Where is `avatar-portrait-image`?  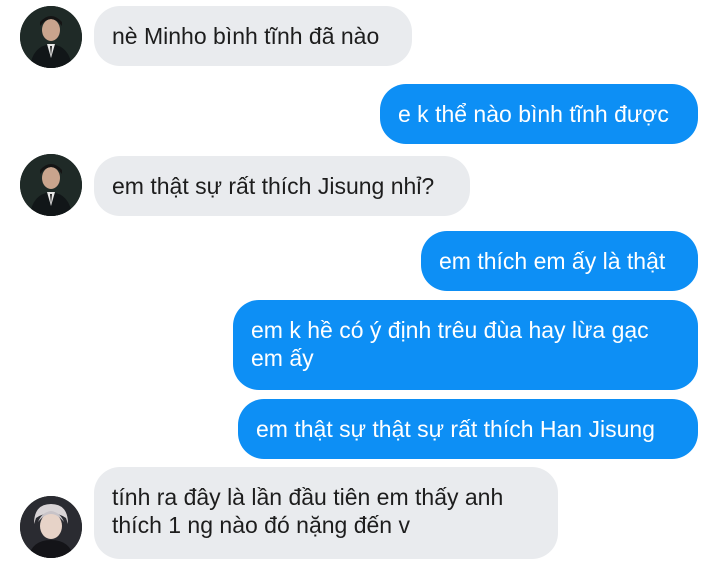 avatar-portrait-image is located at coordinates (51, 527).